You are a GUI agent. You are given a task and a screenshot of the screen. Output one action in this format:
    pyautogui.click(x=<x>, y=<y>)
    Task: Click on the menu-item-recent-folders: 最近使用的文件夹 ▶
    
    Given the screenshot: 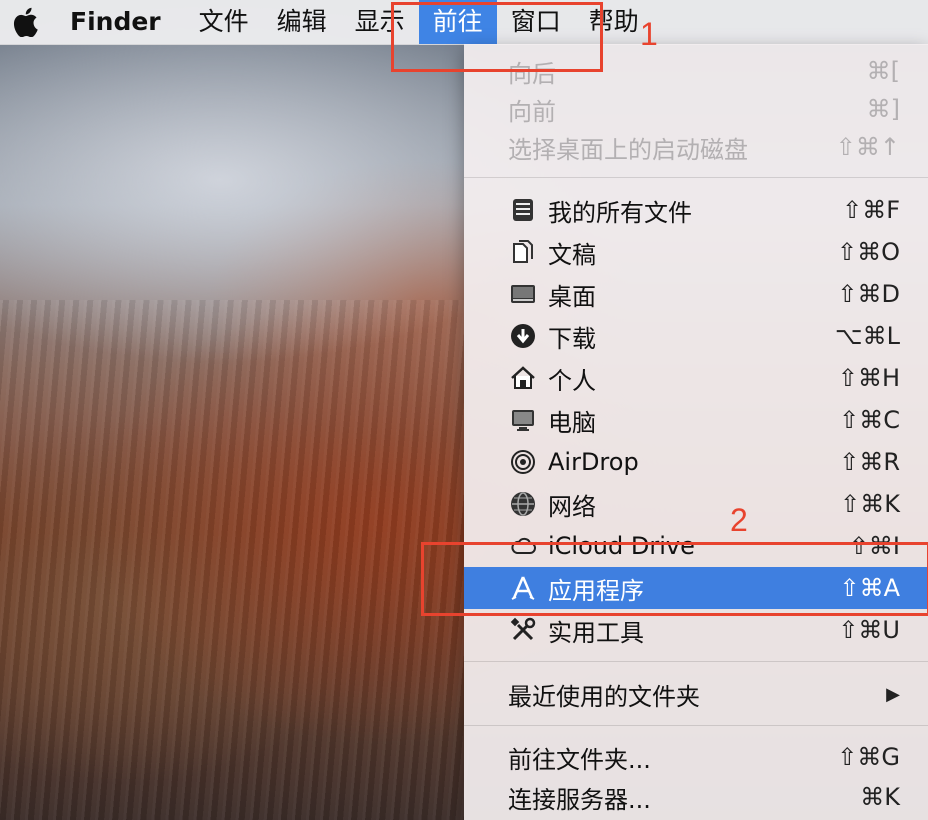 What is the action you would take?
    pyautogui.click(x=696, y=694)
    